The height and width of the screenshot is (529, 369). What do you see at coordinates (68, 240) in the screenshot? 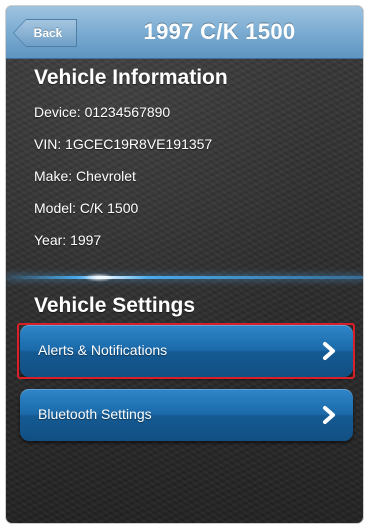
I see `year-info: Year: 1997` at bounding box center [68, 240].